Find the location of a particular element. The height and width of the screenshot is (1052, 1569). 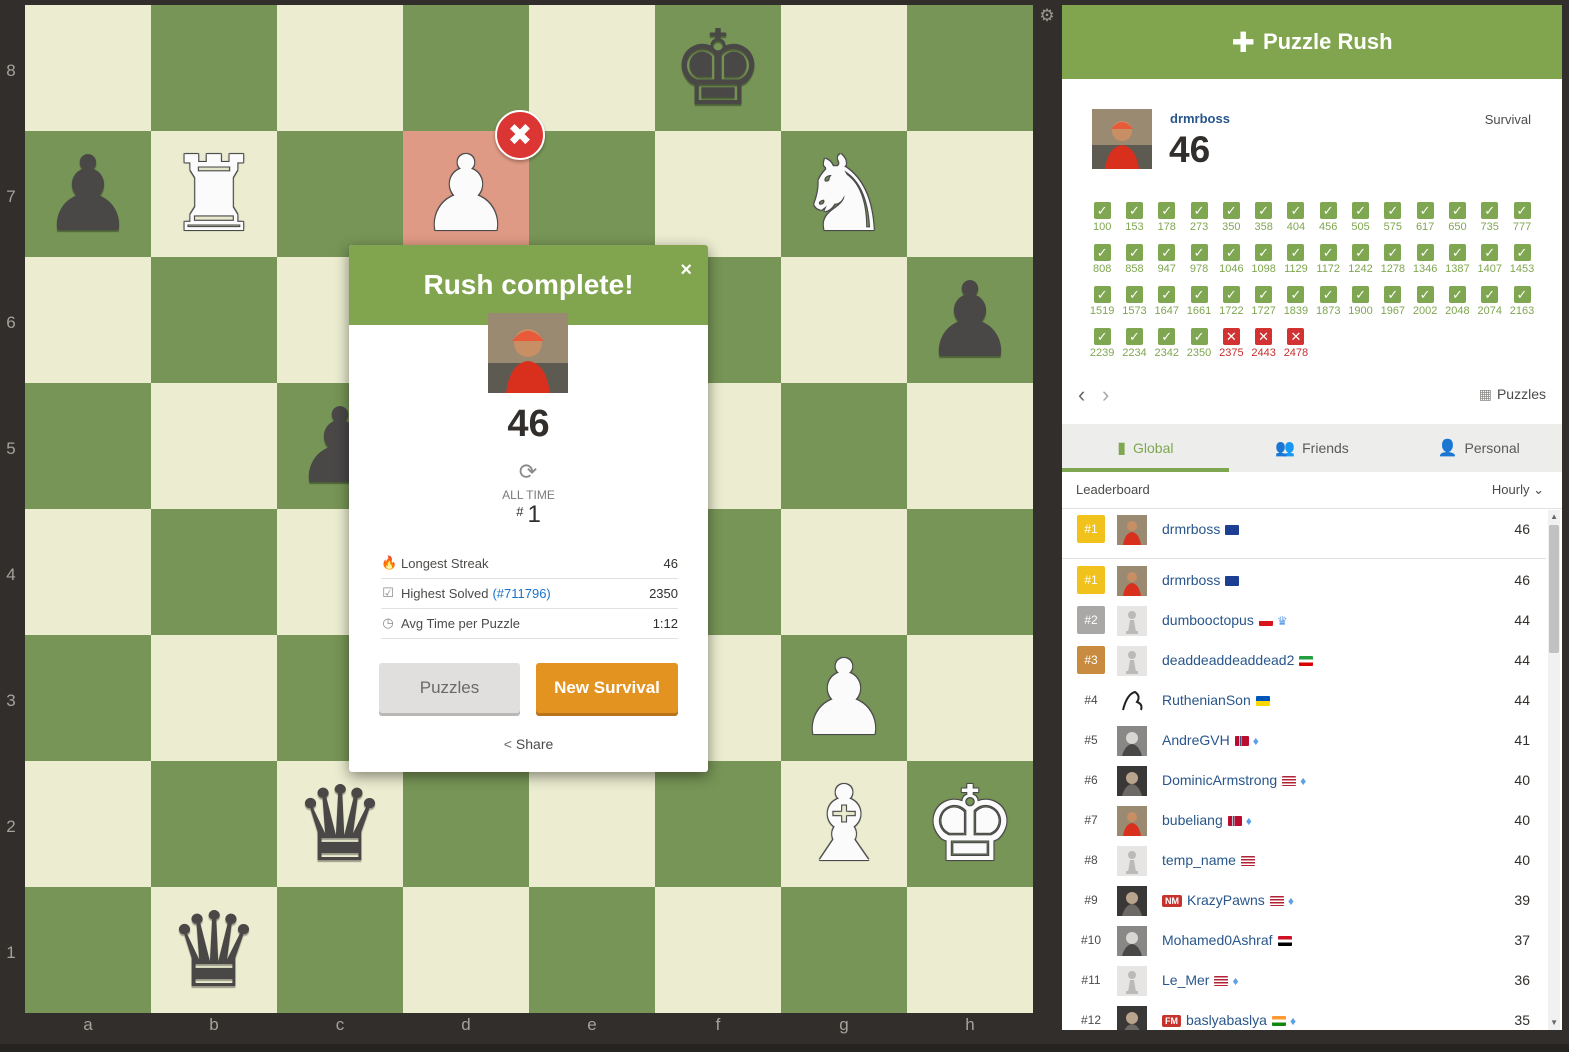

attempt-item: ✕ 2478 is located at coordinates (1296, 349).